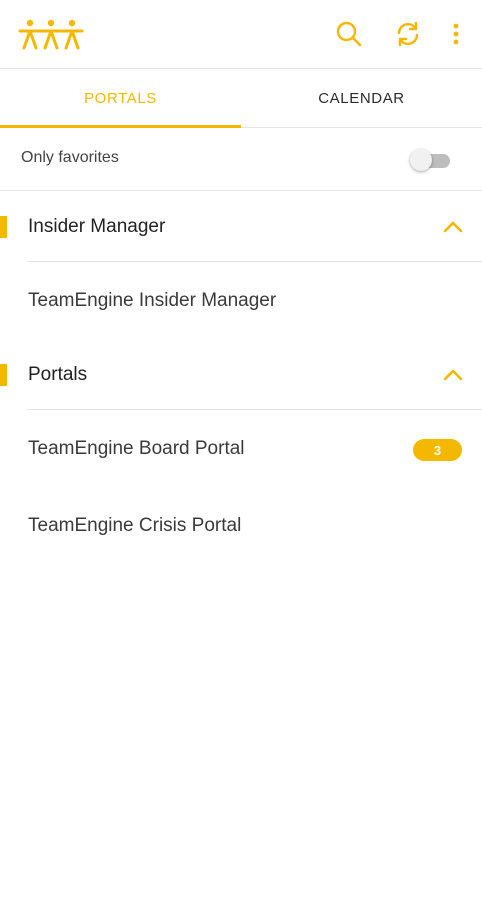  I want to click on list-item-teamengine-insider-manager: TeamEngine Insider Manager, so click(241, 302).